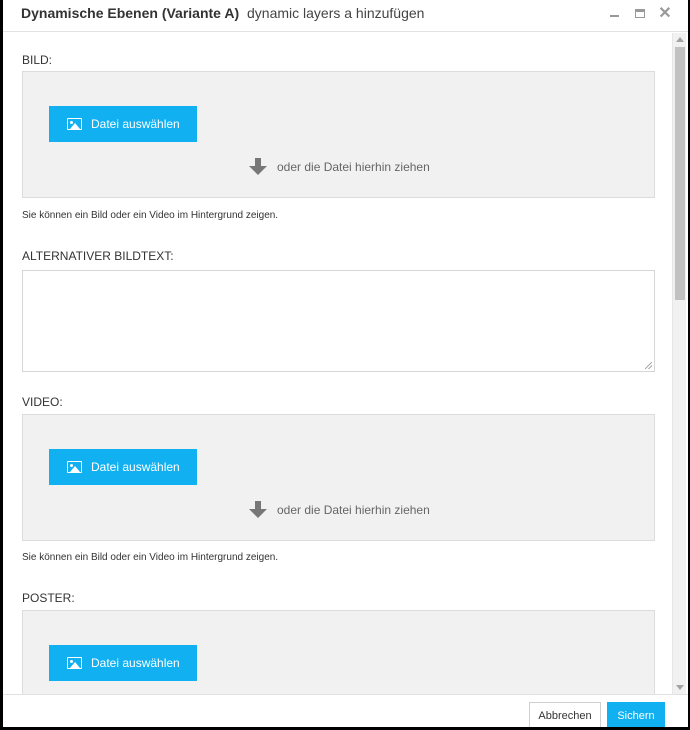 This screenshot has width=690, height=730. Describe the element at coordinates (135, 467) in the screenshot. I see `video-file-button-label: Datei auswählen` at that location.